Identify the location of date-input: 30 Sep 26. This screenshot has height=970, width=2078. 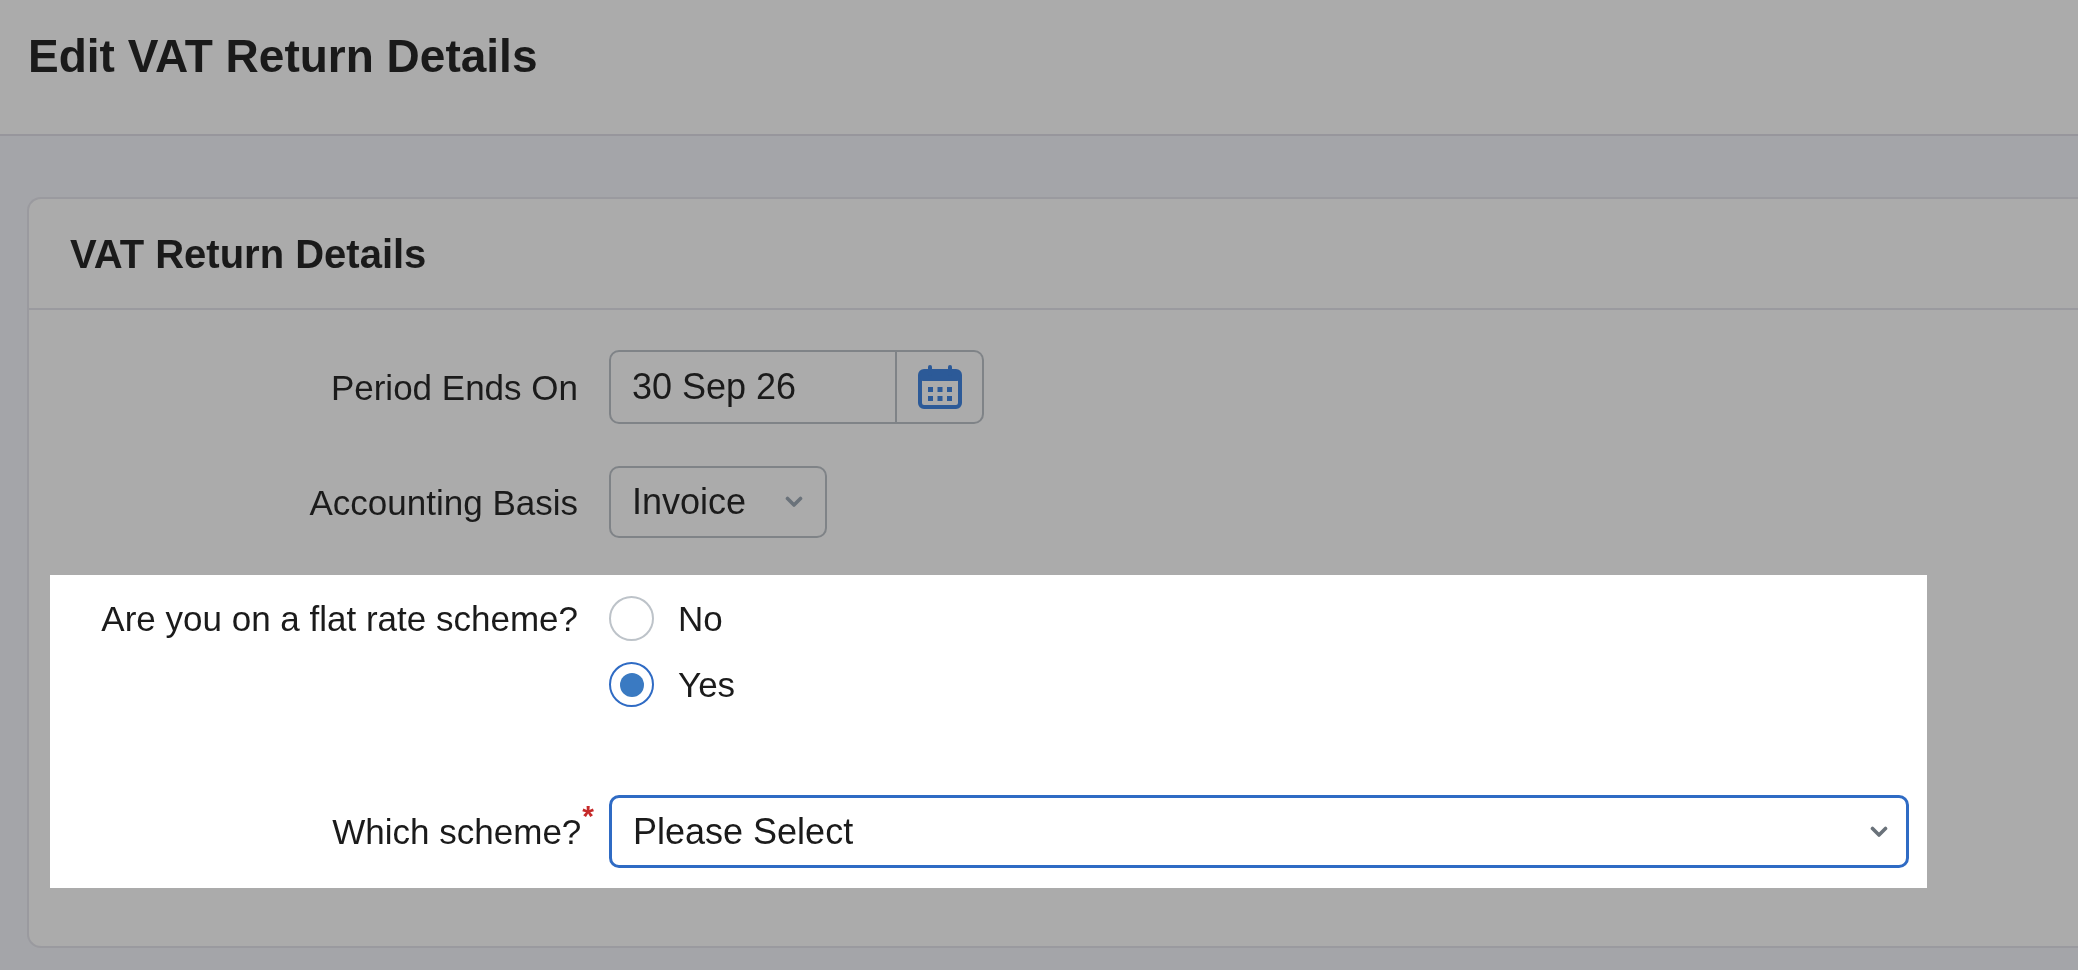
(753, 387).